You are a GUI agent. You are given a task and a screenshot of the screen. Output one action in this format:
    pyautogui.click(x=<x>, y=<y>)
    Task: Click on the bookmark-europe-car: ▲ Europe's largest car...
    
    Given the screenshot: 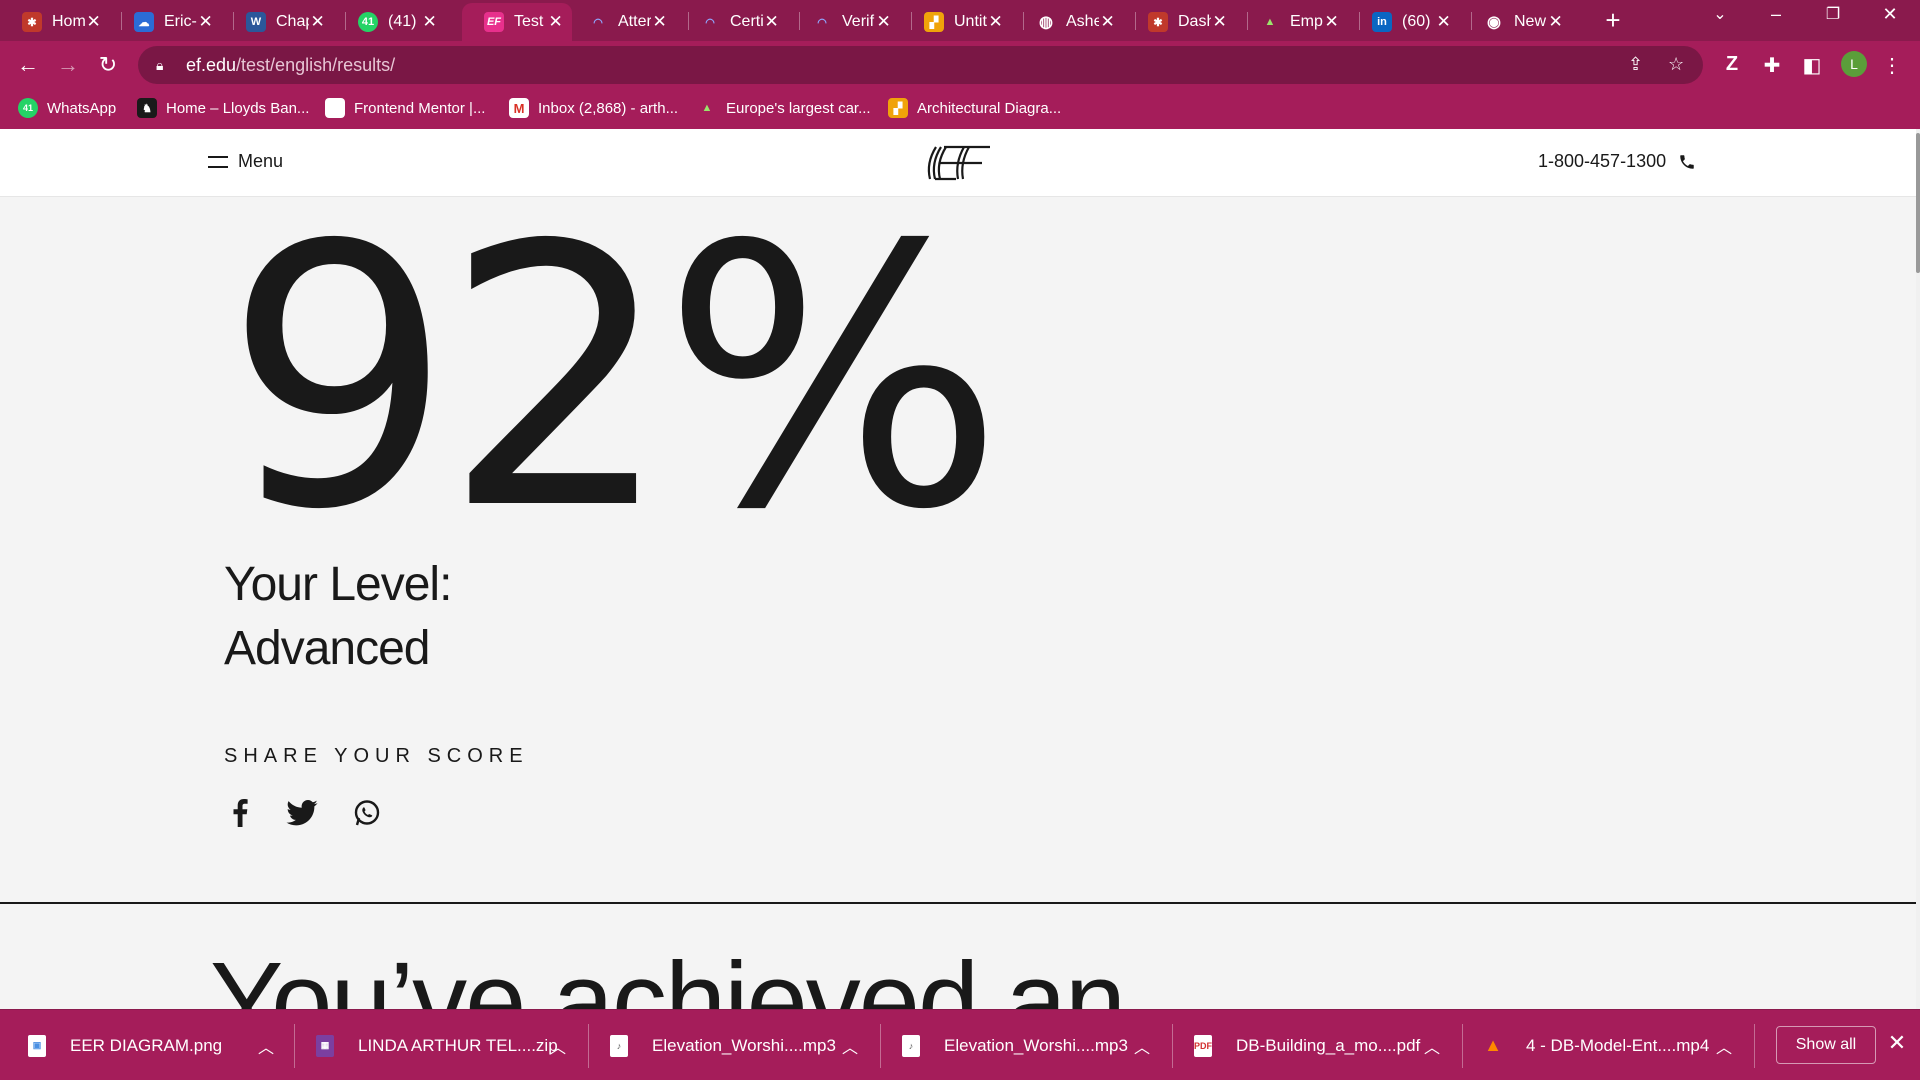 What is the action you would take?
    pyautogui.click(x=784, y=108)
    